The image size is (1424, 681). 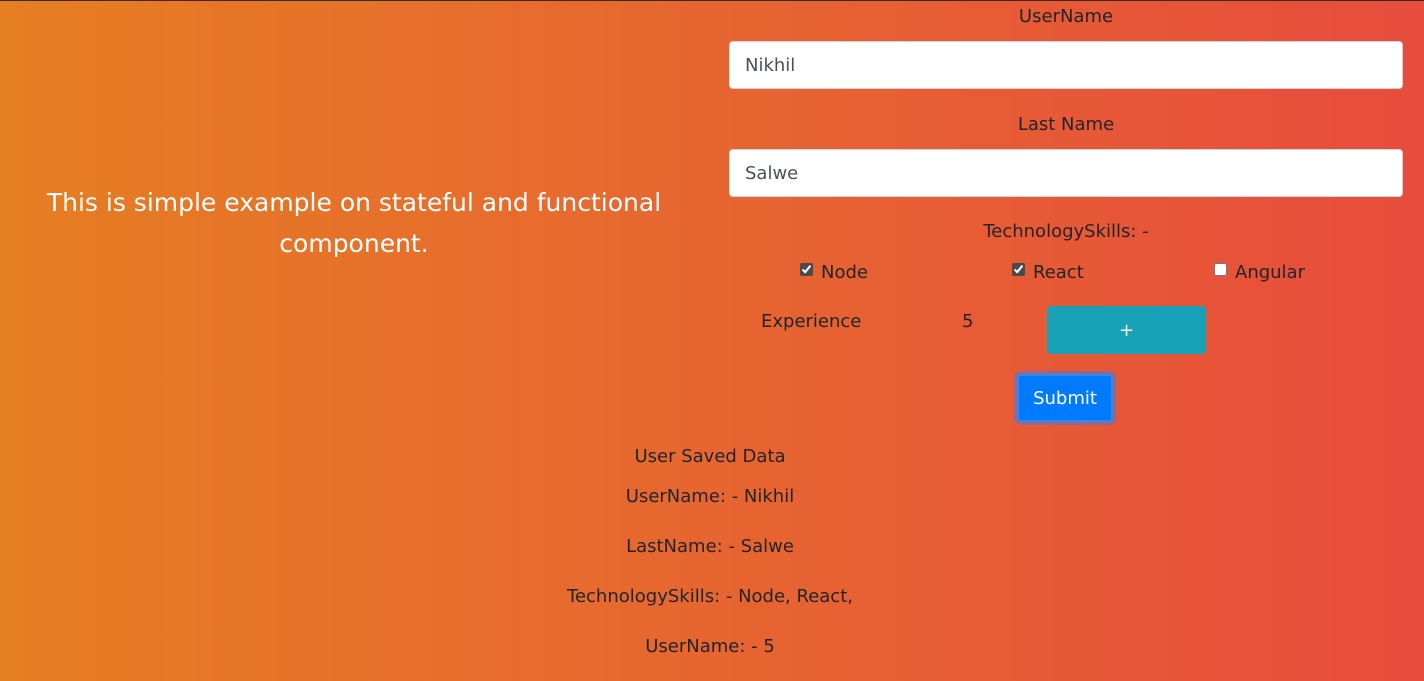 What do you see at coordinates (1065, 398) in the screenshot?
I see `submit-button: Submit` at bounding box center [1065, 398].